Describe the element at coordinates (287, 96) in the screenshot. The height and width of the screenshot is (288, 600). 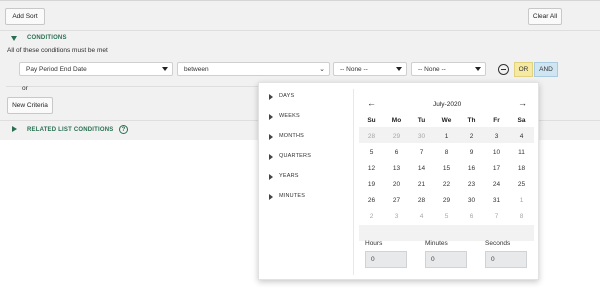
I see `unit-label: DAYS` at that location.